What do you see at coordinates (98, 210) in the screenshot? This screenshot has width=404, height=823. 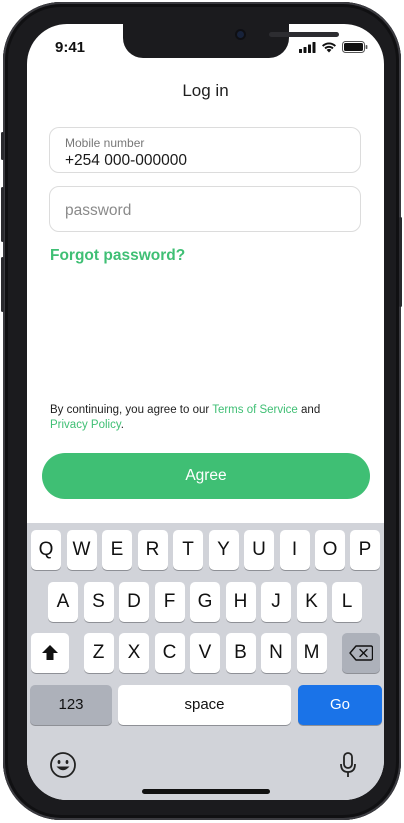 I see `password-placeholder: password` at bounding box center [98, 210].